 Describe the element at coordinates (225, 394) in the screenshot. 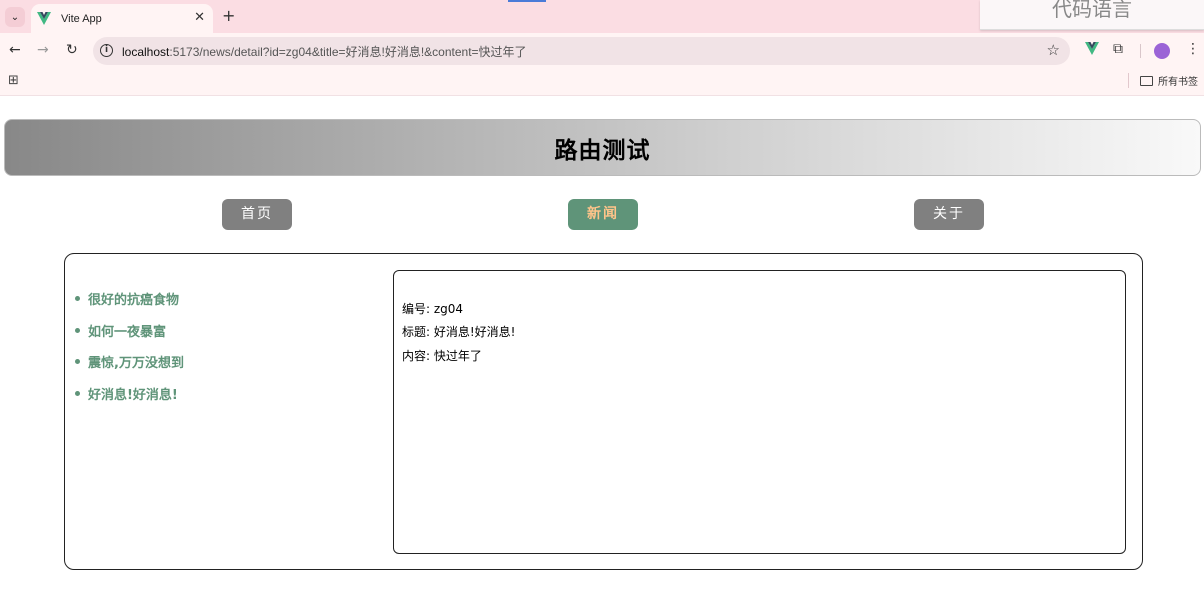

I see `news-list-item: 好消息!好消息!` at that location.